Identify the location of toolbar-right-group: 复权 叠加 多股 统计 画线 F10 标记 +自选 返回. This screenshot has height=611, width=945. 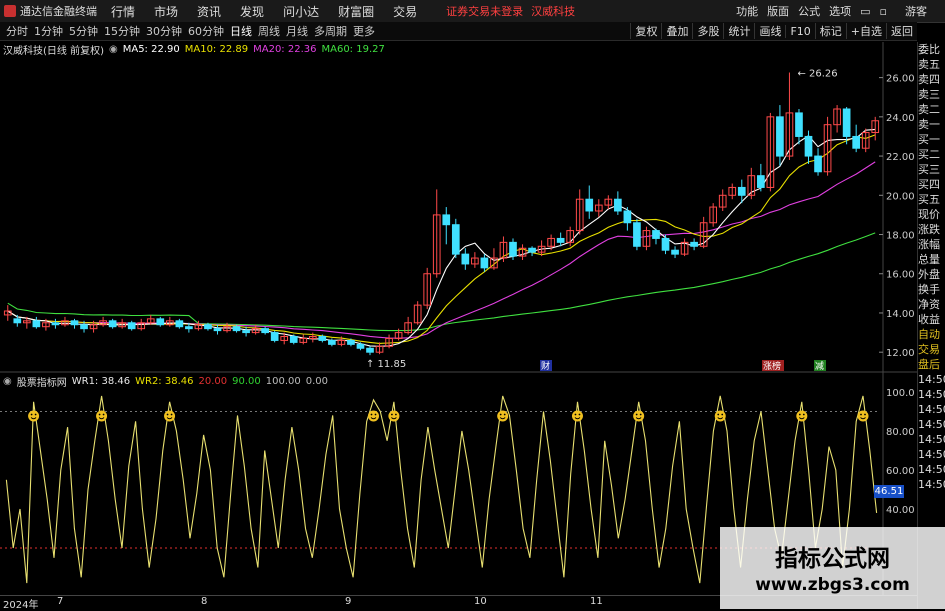
(773, 31).